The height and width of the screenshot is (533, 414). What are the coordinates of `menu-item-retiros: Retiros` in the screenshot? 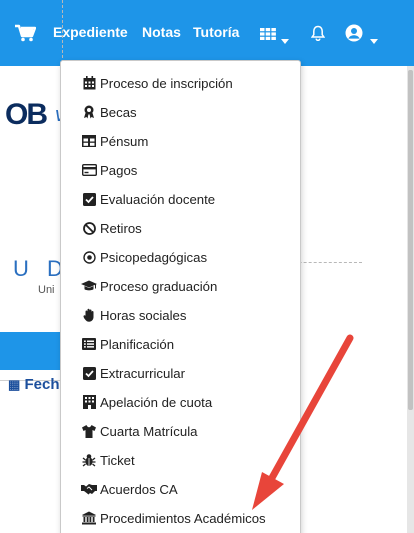 It's located at (111, 228).